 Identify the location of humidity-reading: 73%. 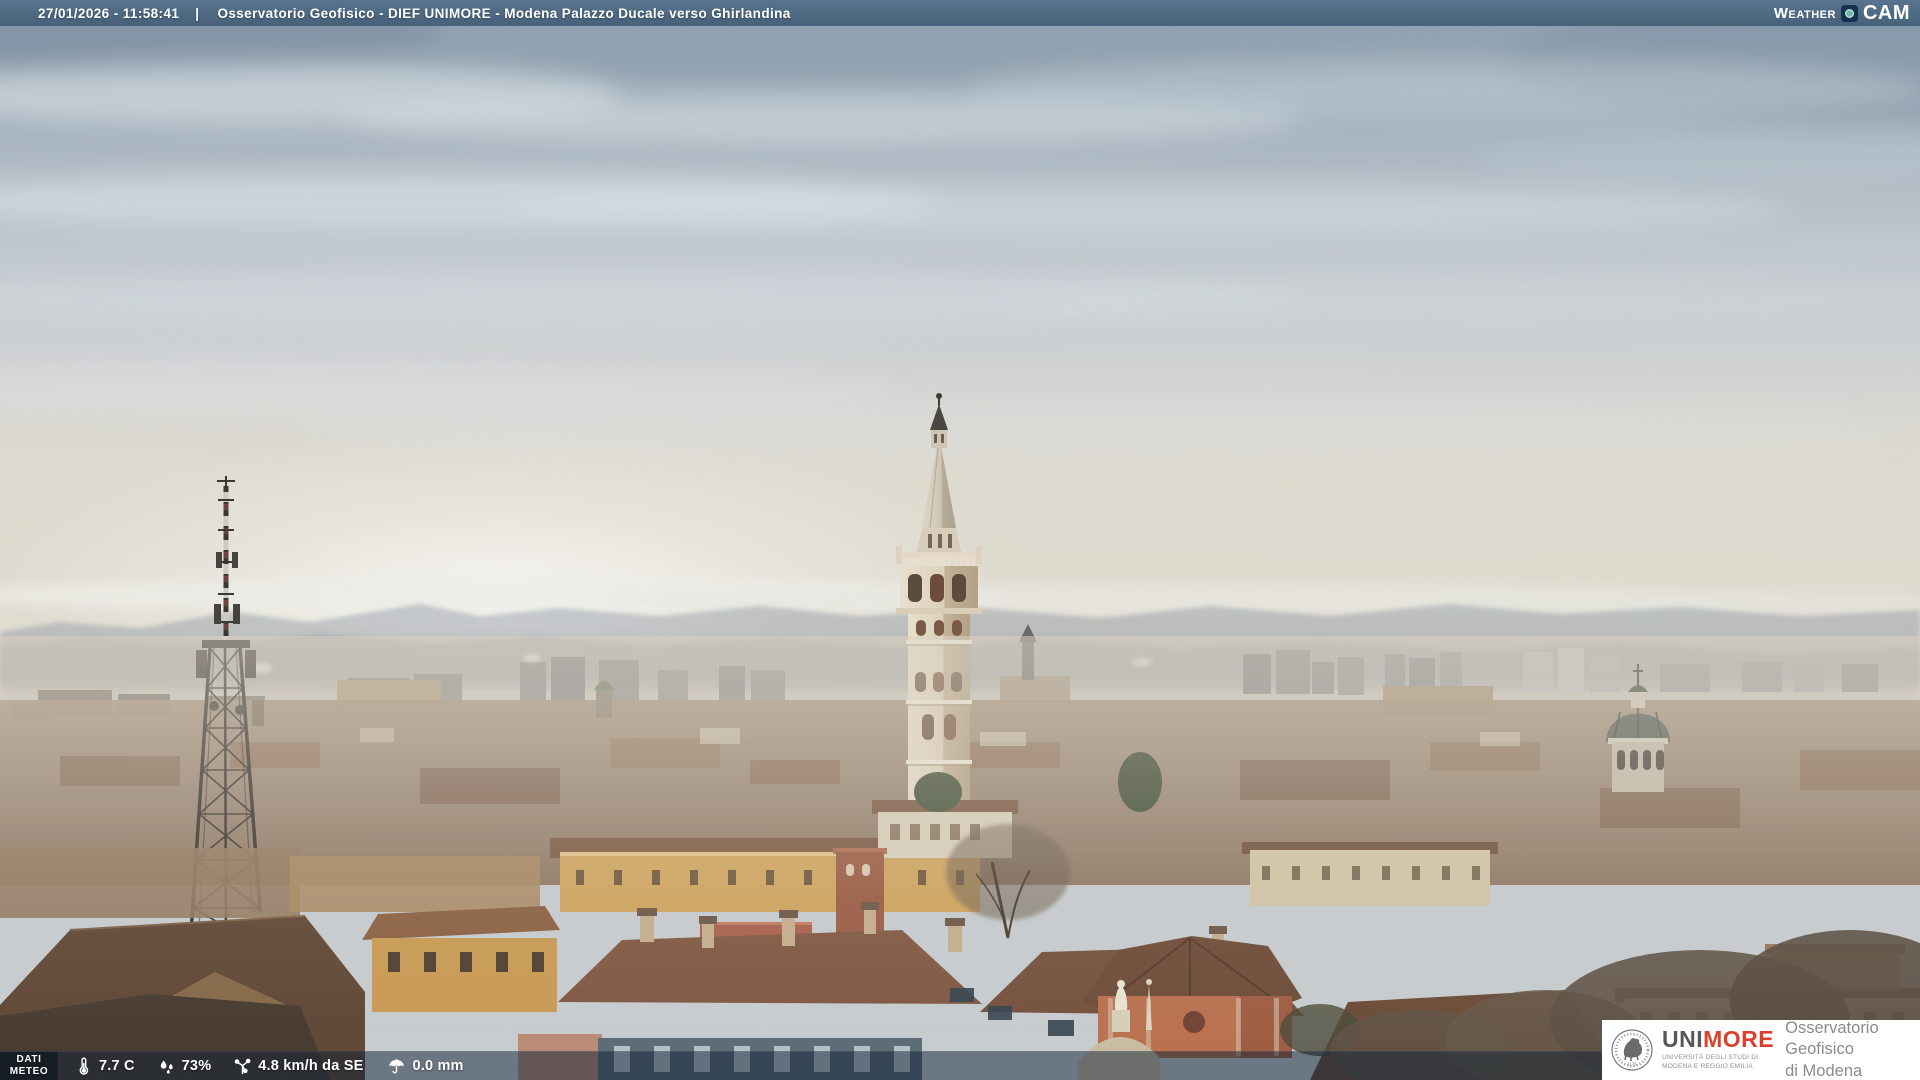
(184, 1066).